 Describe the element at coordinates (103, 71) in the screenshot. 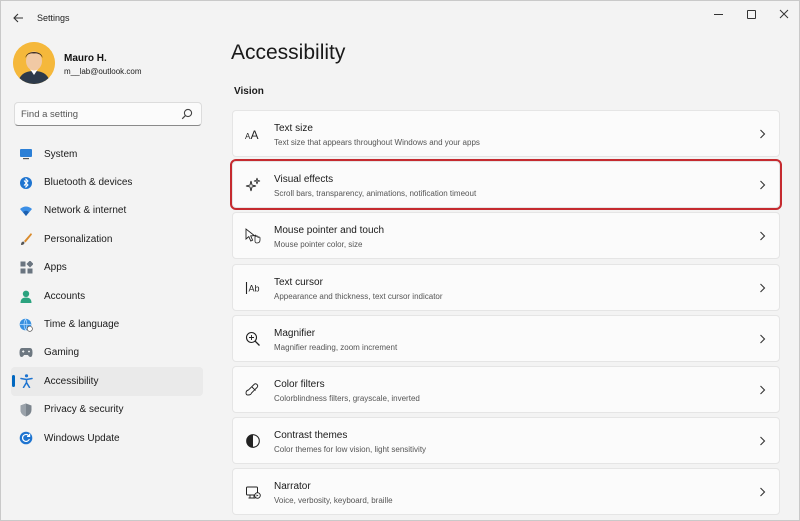

I see `user-email: m__lab@outlook.com` at that location.